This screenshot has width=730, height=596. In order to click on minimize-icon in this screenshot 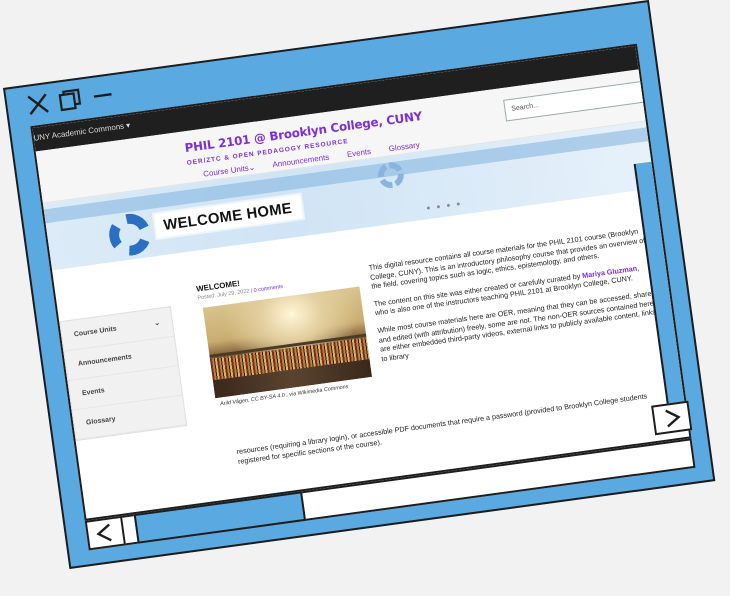, I will do `click(102, 95)`.